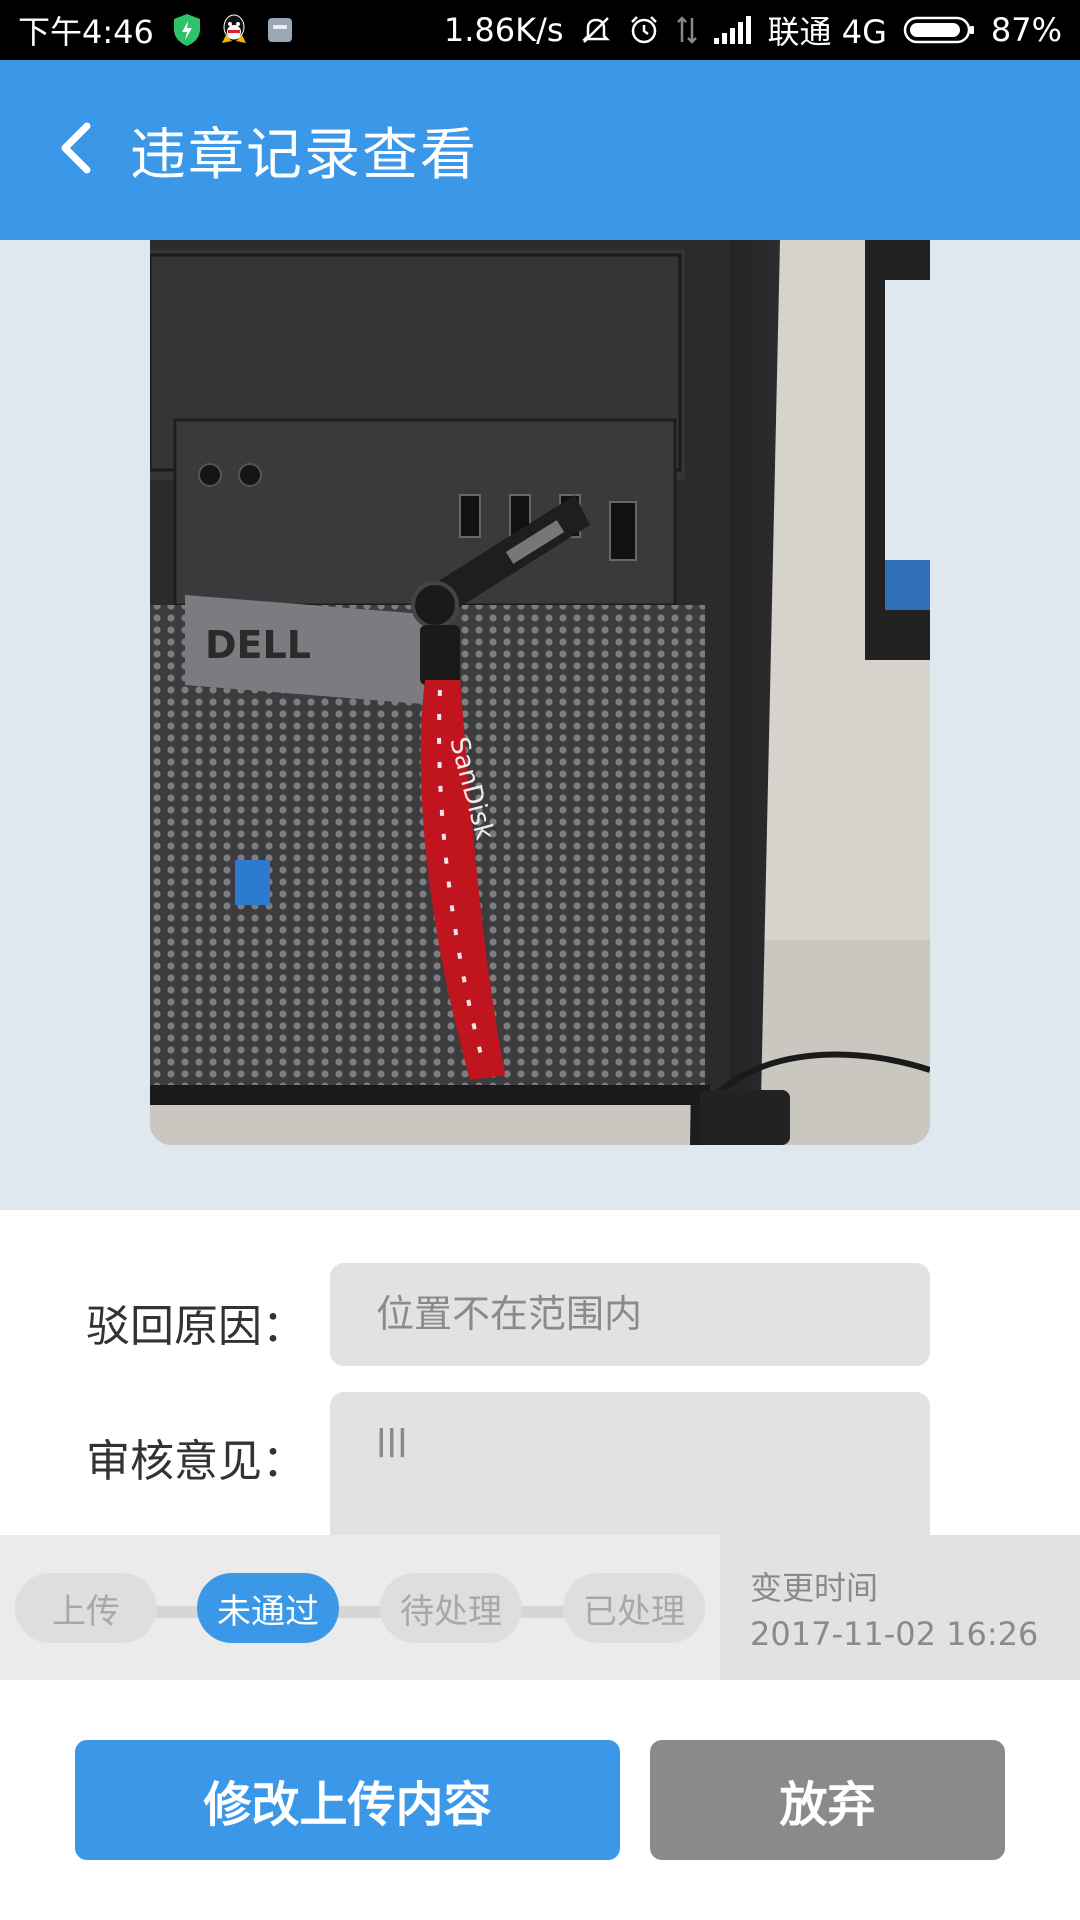 The image size is (1080, 1920). Describe the element at coordinates (187, 30) in the screenshot. I see `shield-icon` at that location.